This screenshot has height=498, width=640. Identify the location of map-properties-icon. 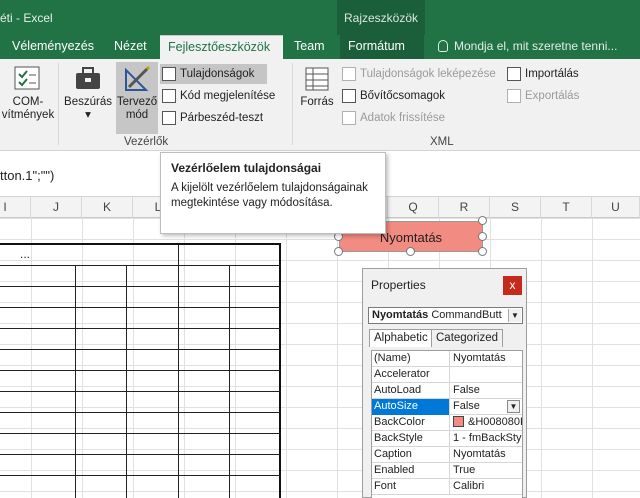
(349, 74).